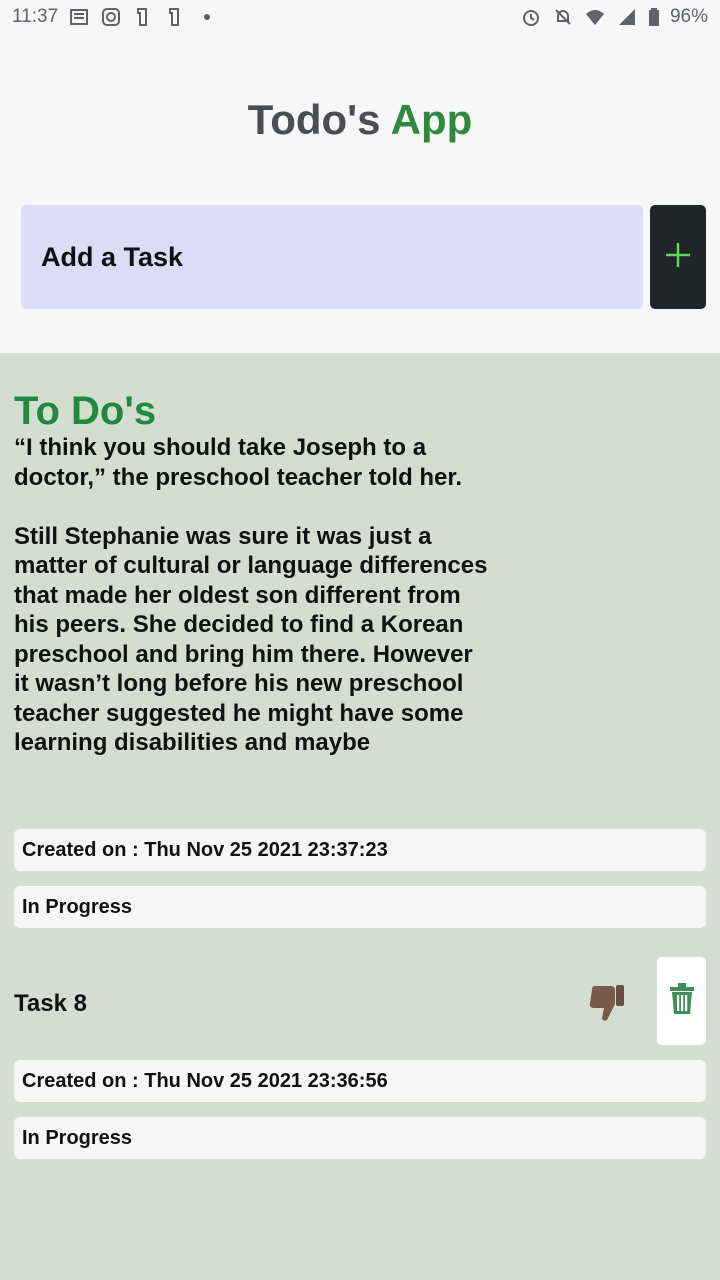 The height and width of the screenshot is (1280, 720). Describe the element at coordinates (35, 16) in the screenshot. I see `status-time: 11:37` at that location.